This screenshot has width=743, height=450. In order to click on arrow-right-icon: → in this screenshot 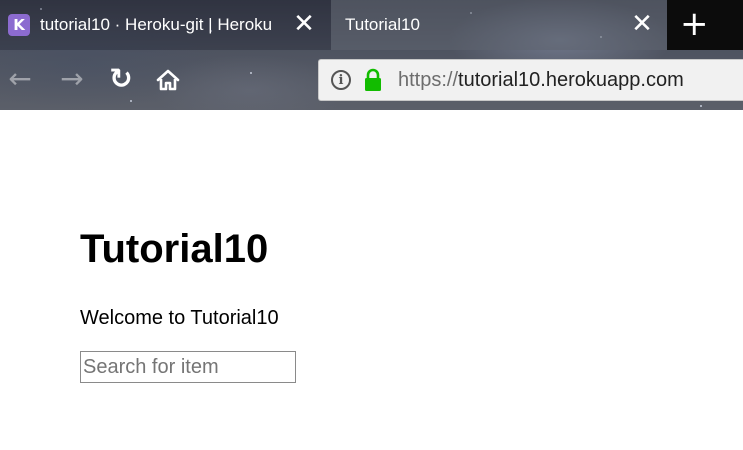, I will do `click(72, 78)`.